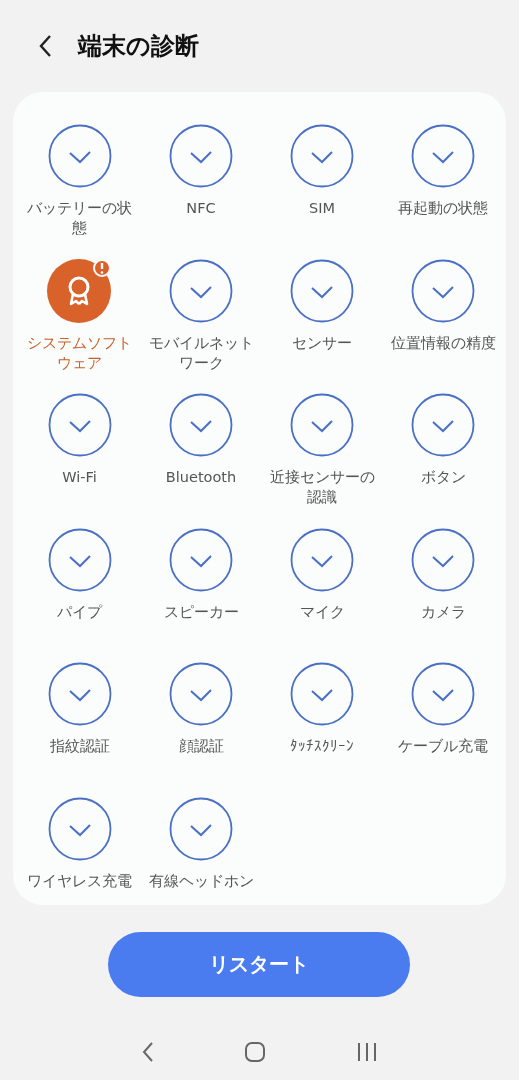 The width and height of the screenshot is (519, 1080). Describe the element at coordinates (80, 612) in the screenshot. I see `test-label: パイプ` at that location.